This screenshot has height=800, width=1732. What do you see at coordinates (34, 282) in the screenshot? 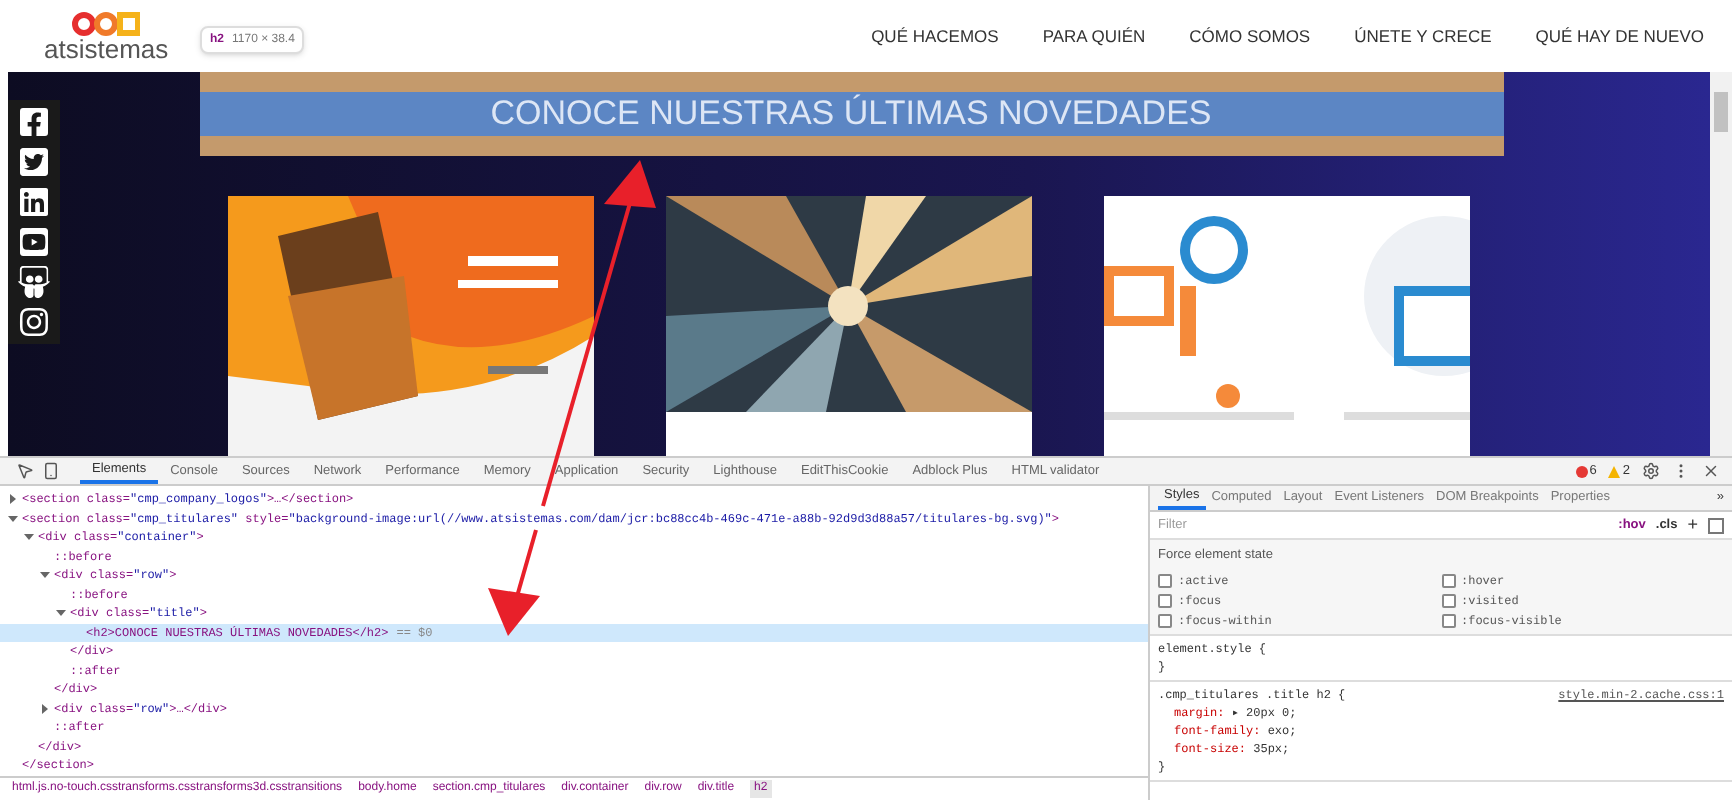
I see `slideshare-icon` at bounding box center [34, 282].